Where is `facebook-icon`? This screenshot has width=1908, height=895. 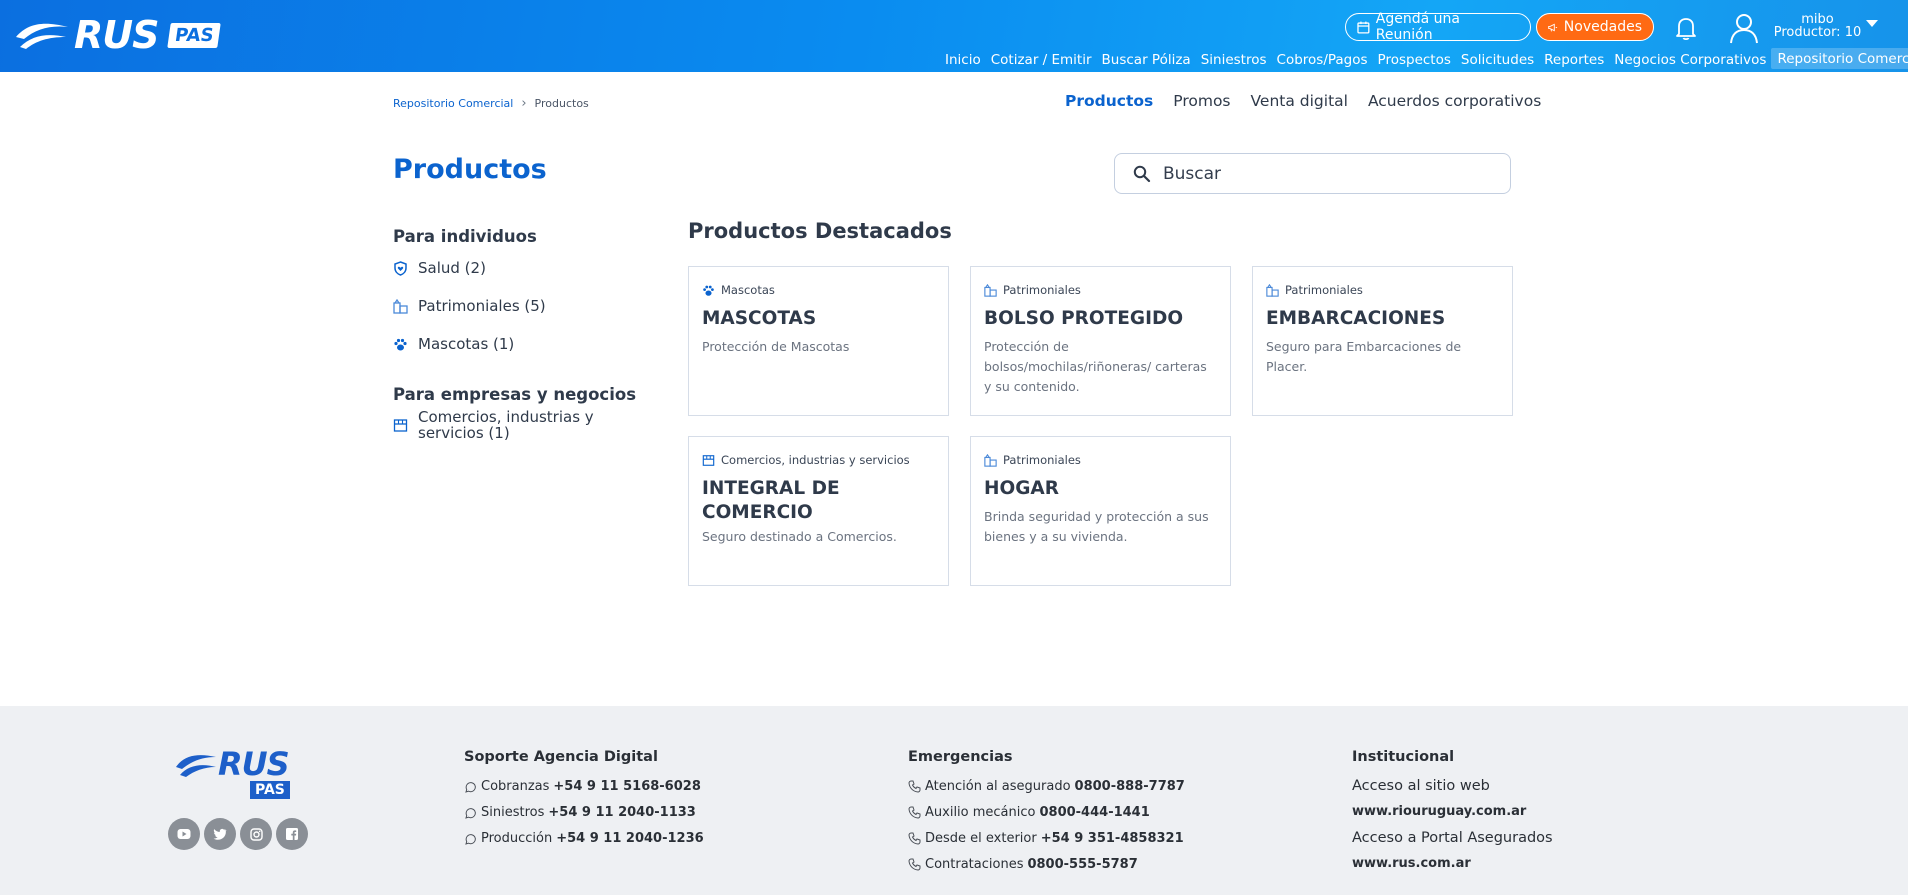 facebook-icon is located at coordinates (292, 834).